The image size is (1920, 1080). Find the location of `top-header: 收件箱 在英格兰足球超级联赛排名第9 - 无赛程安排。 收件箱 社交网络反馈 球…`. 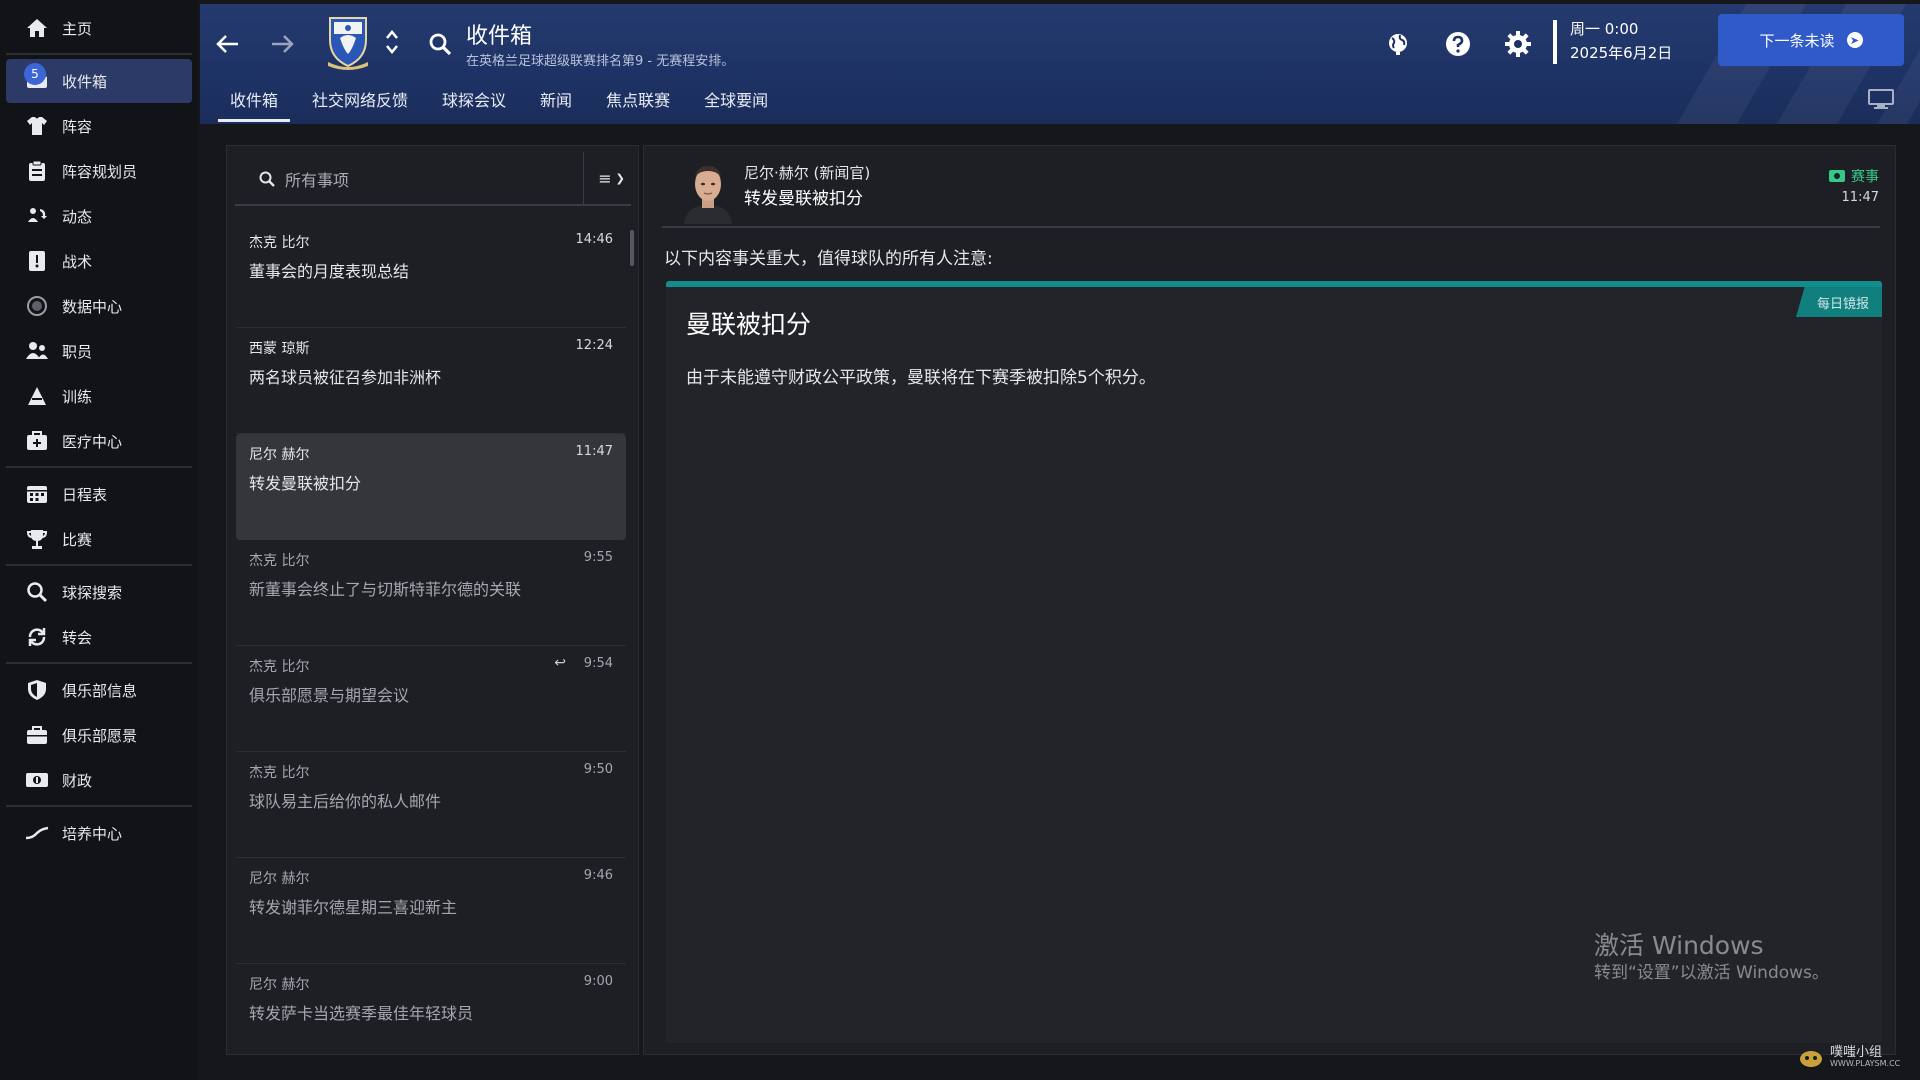

top-header: 收件箱 在英格兰足球超级联赛排名第9 - 无赛程安排。 收件箱 社交网络反馈 球… is located at coordinates (1060, 64).